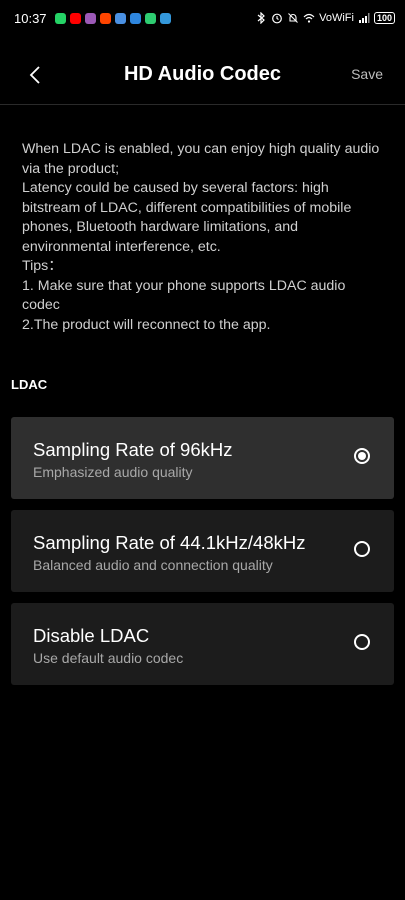  What do you see at coordinates (261, 18) in the screenshot?
I see `bluetooth-icon` at bounding box center [261, 18].